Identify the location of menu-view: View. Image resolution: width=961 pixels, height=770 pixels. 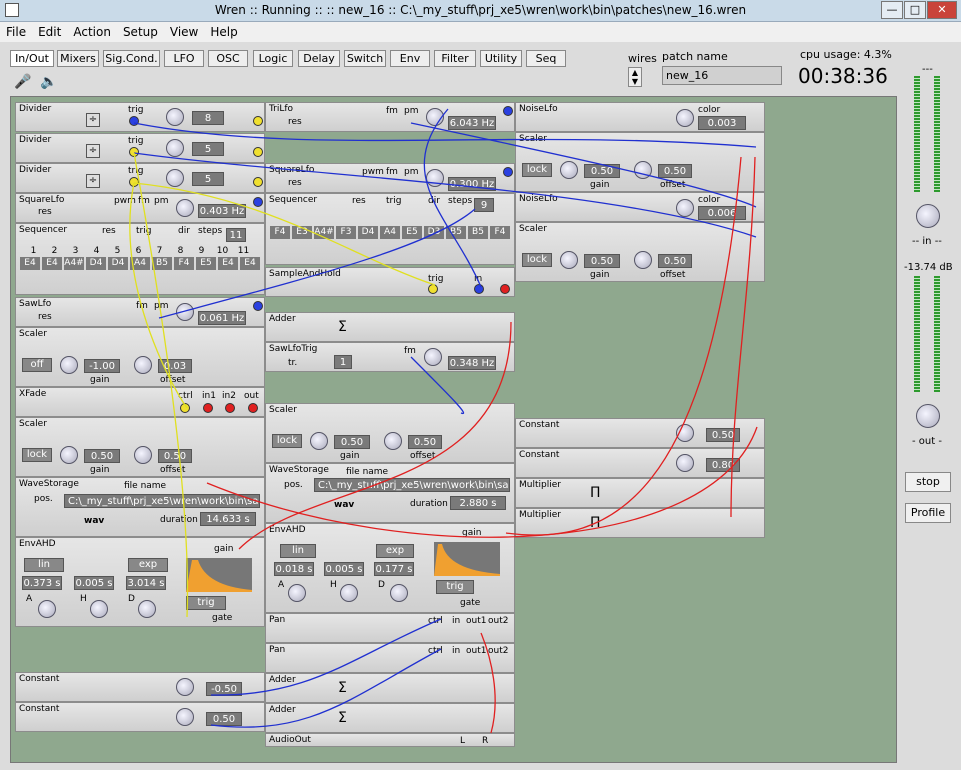
(184, 32).